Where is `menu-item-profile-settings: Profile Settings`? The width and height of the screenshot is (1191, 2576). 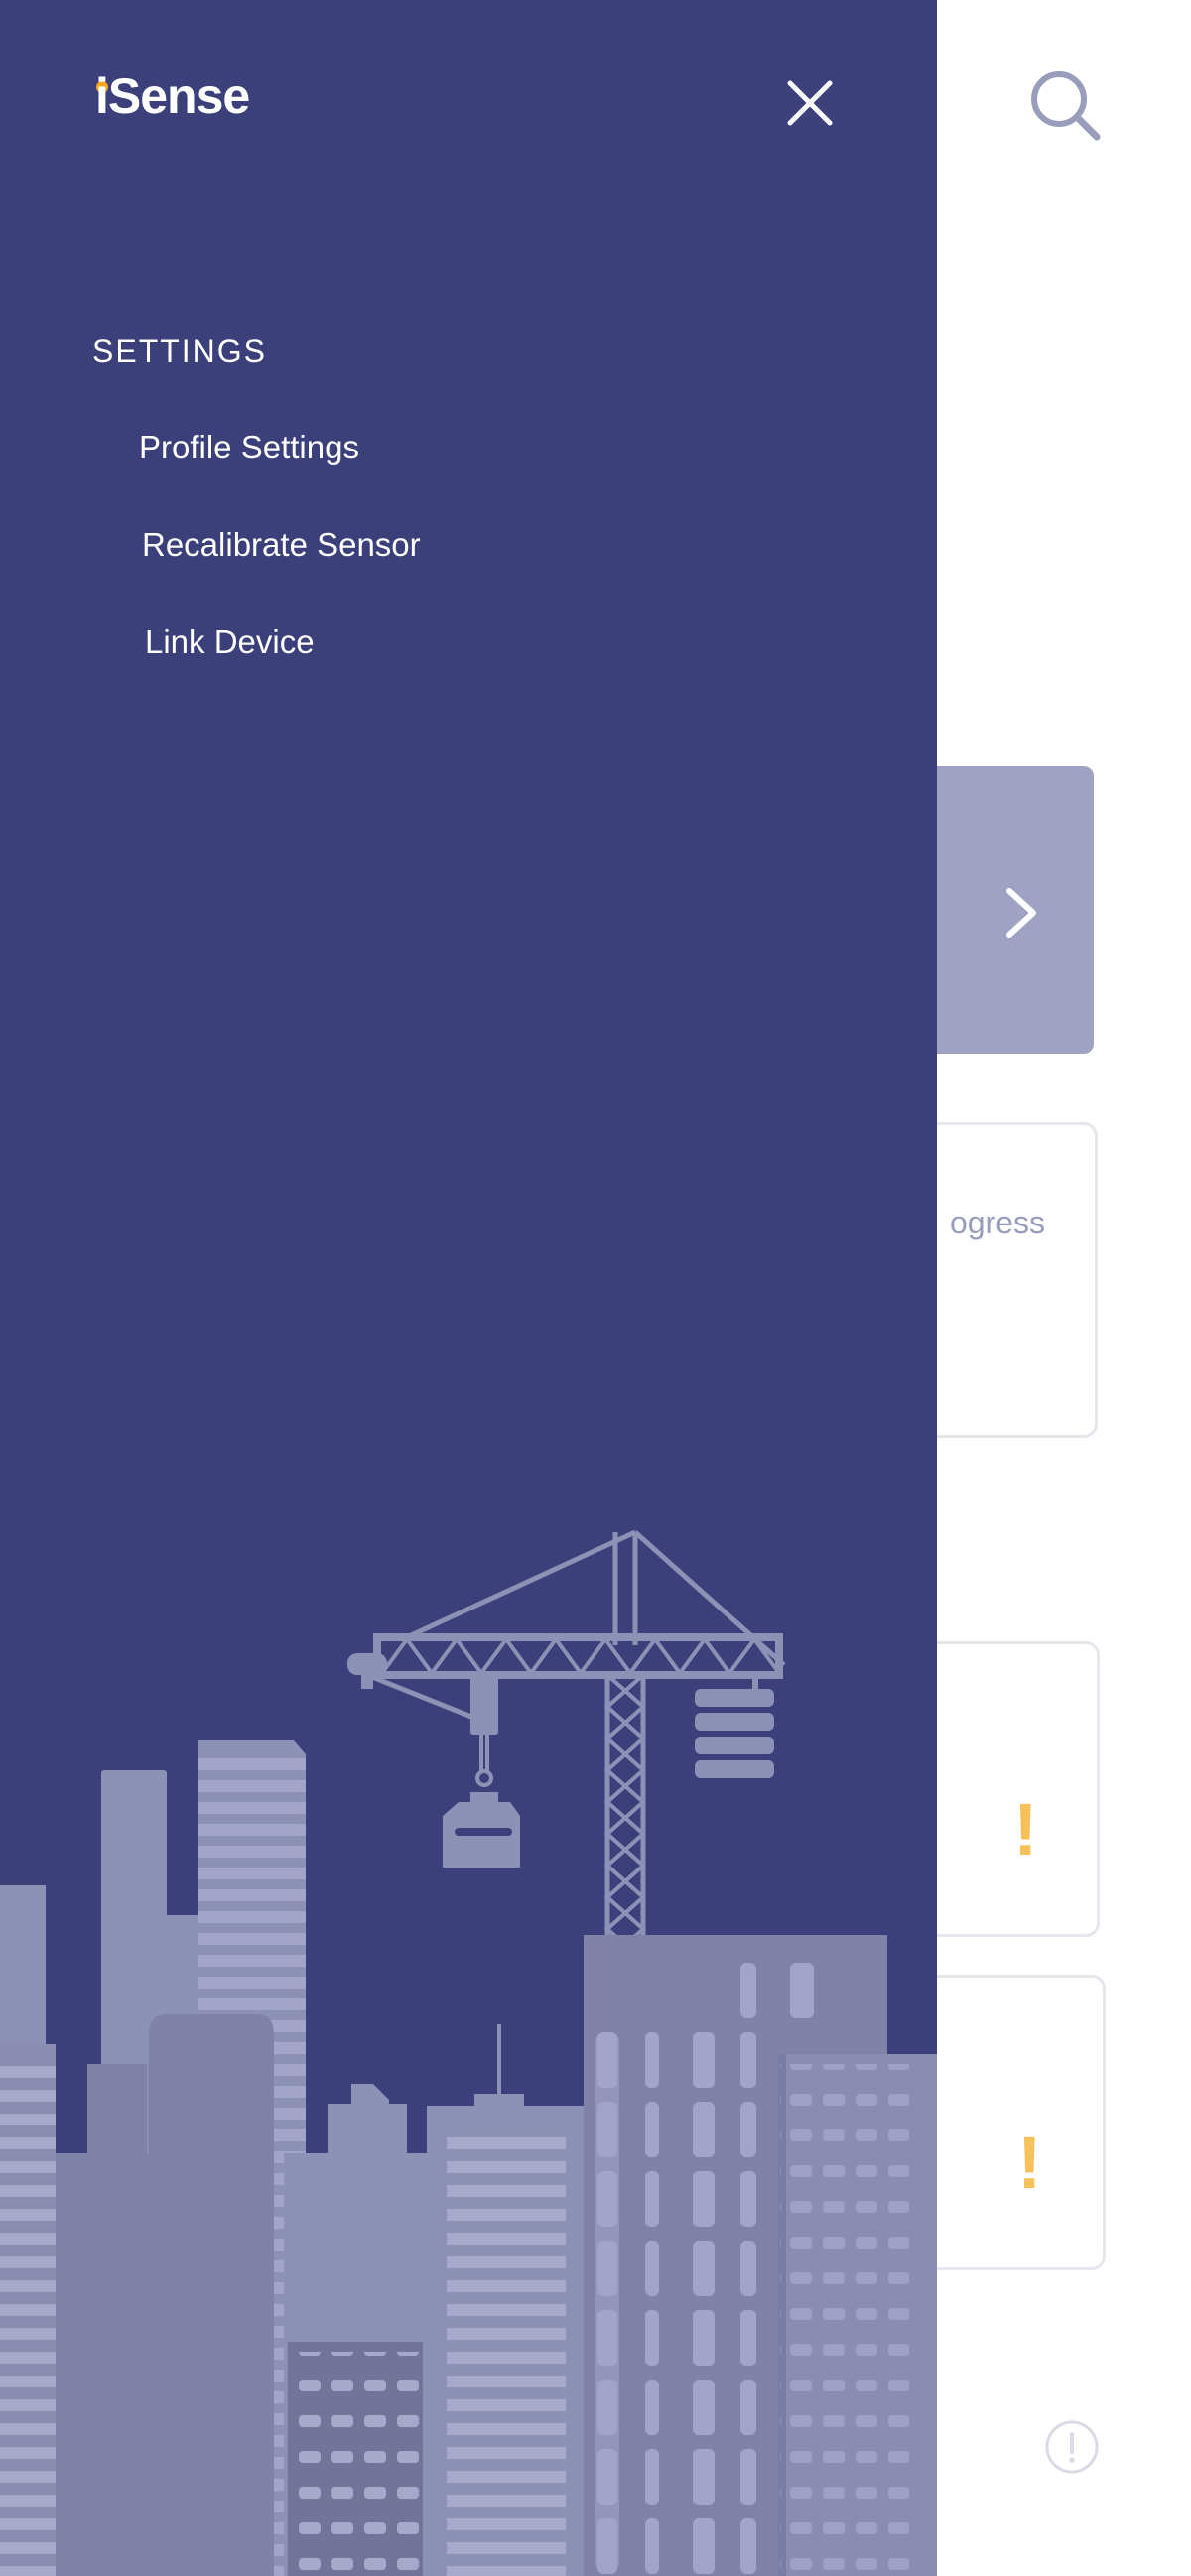
menu-item-profile-settings: Profile Settings is located at coordinates (249, 448).